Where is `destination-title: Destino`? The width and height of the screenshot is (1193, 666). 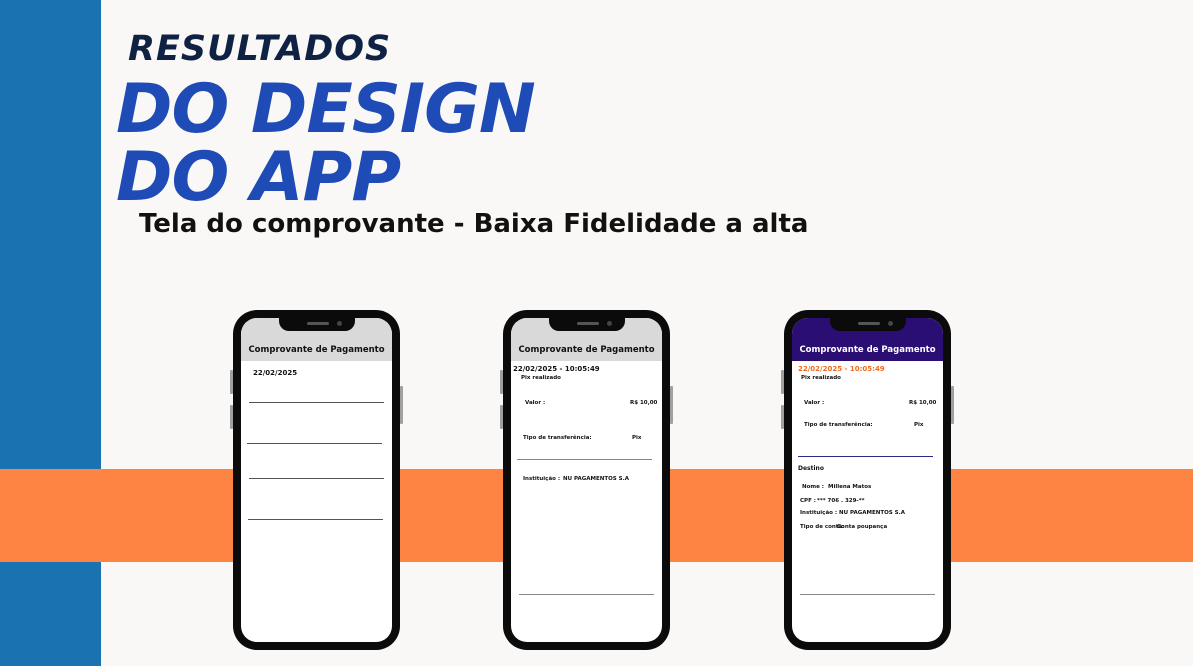 destination-title: Destino is located at coordinates (811, 468).